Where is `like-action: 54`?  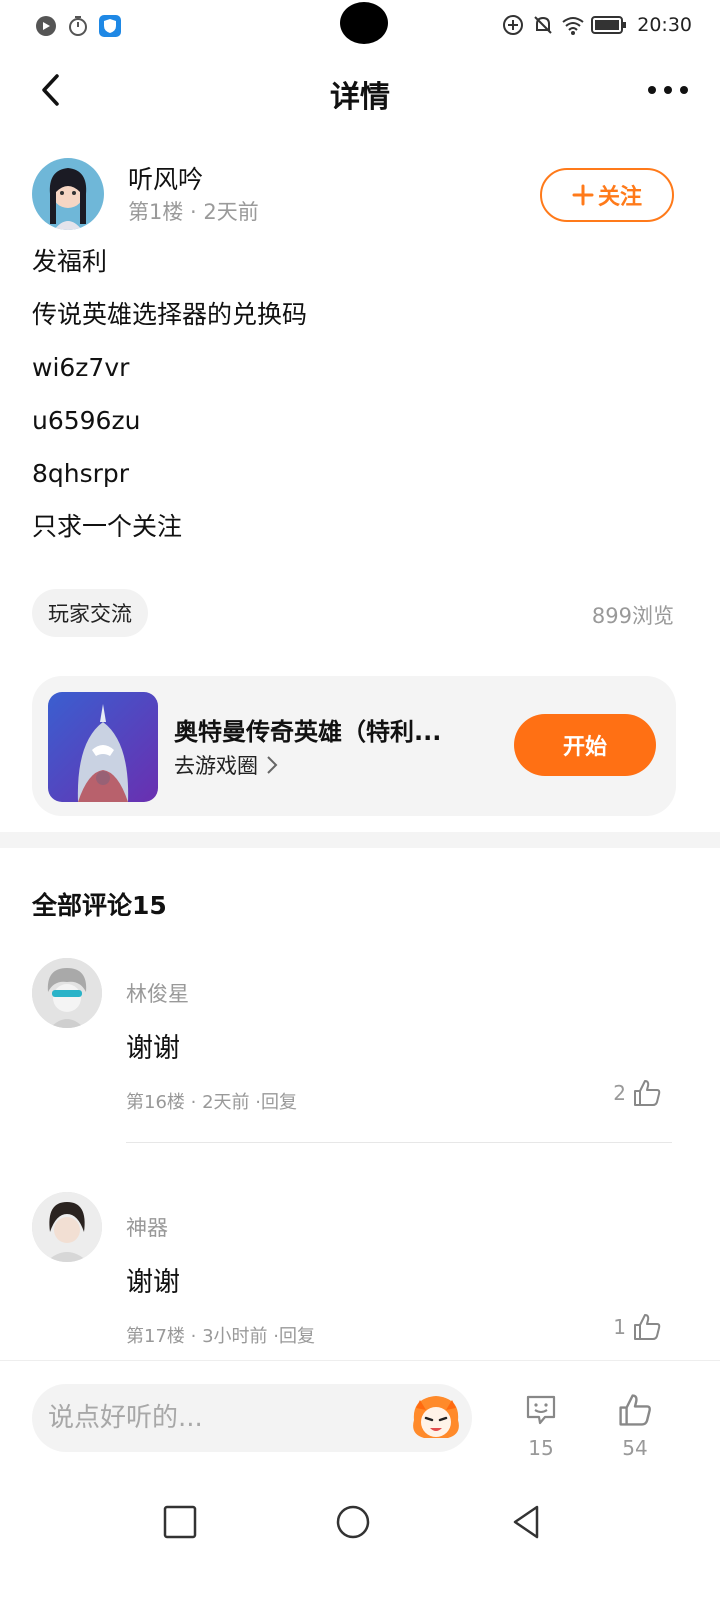 like-action: 54 is located at coordinates (635, 1426).